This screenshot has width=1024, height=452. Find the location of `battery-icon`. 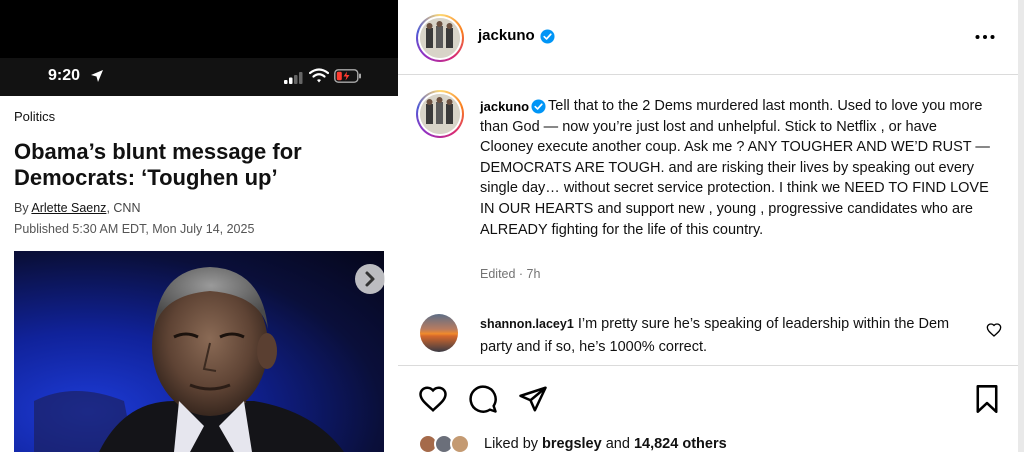

battery-icon is located at coordinates (347, 76).